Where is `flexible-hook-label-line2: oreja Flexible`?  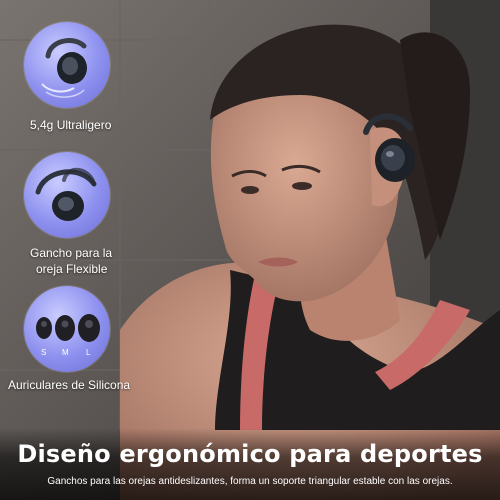 flexible-hook-label-line2: oreja Flexible is located at coordinates (72, 269).